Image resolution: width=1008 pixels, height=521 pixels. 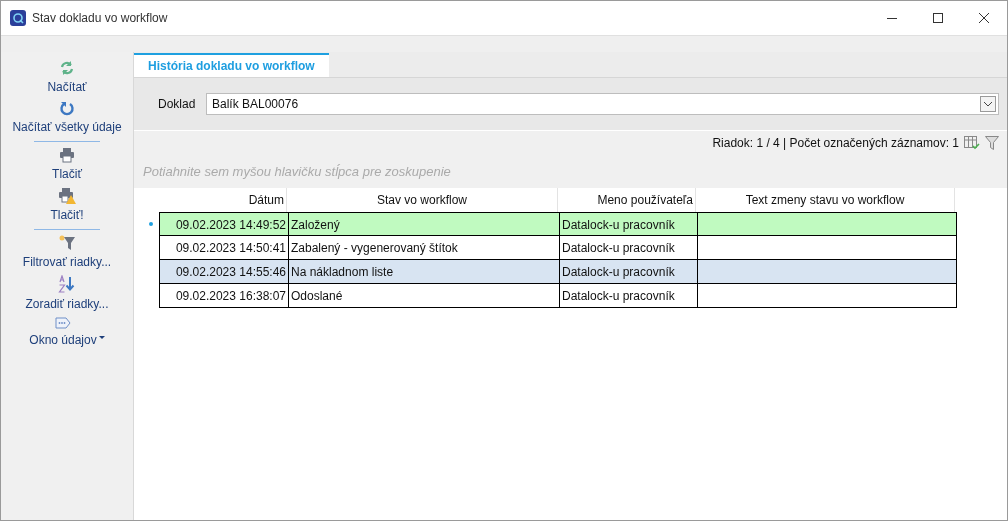 I want to click on window-title: Stav dokladu vo workflow, so click(x=100, y=18).